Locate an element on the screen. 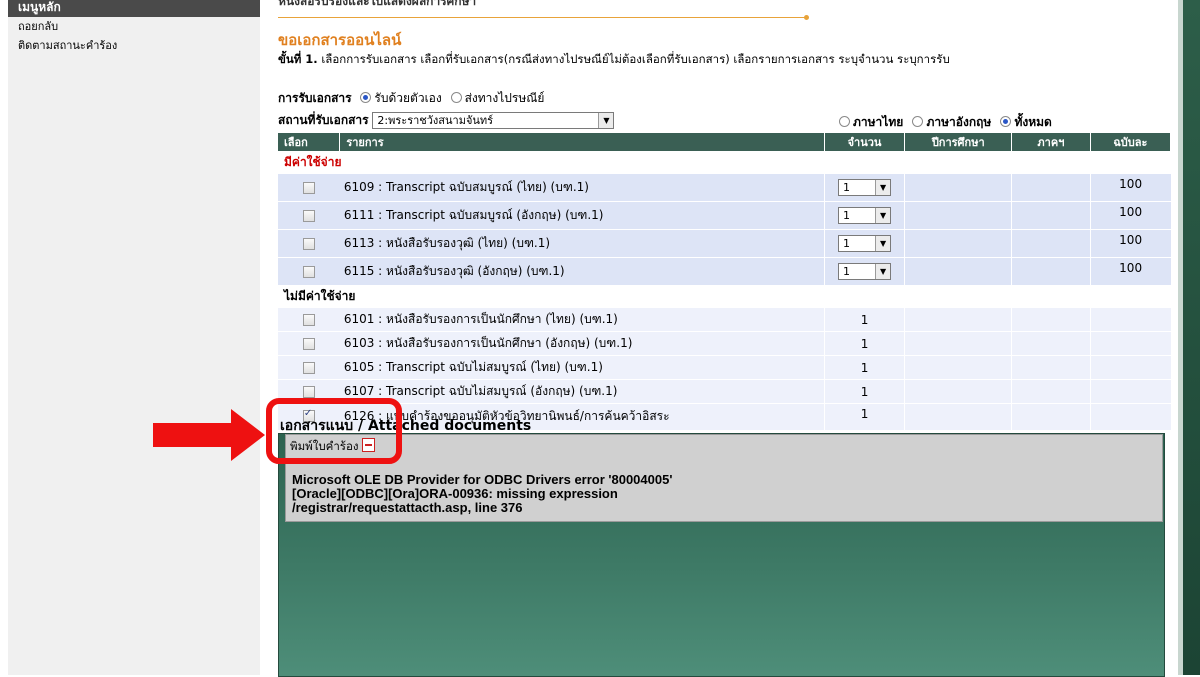 The image size is (1200, 677). col-header-item: รายการ is located at coordinates (582, 142).